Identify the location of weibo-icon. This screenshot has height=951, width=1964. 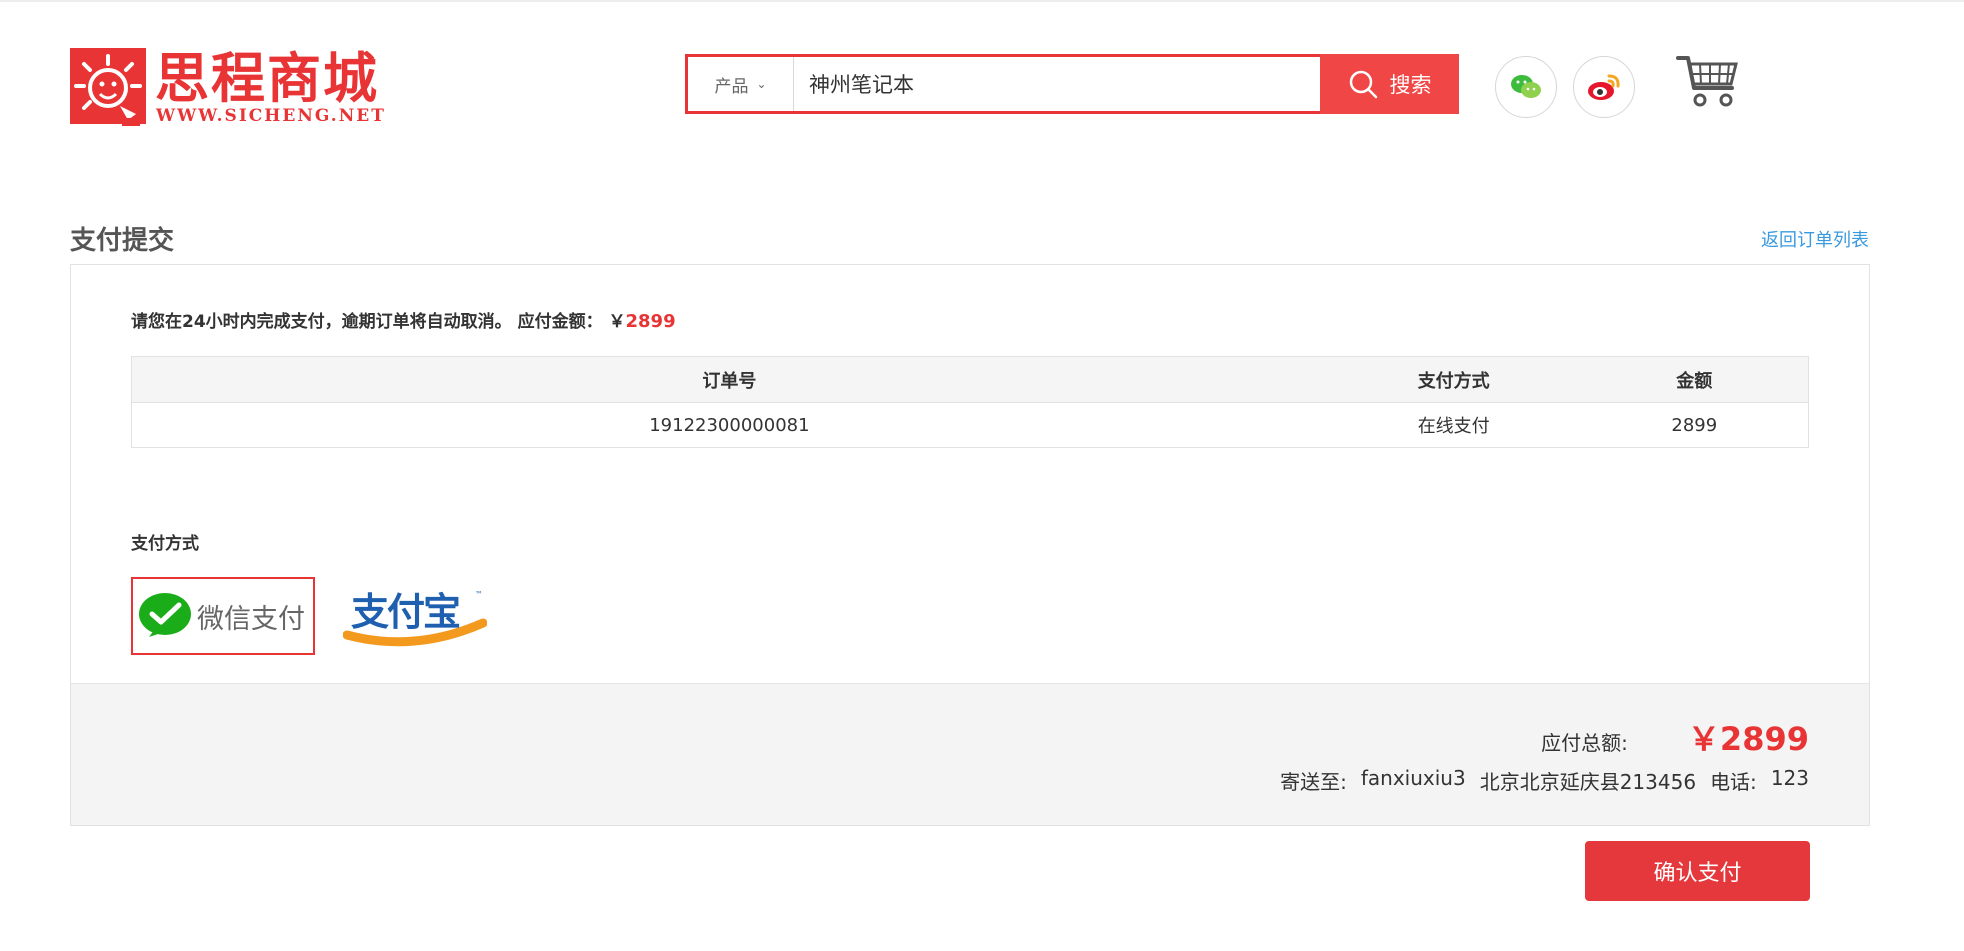
(1604, 87).